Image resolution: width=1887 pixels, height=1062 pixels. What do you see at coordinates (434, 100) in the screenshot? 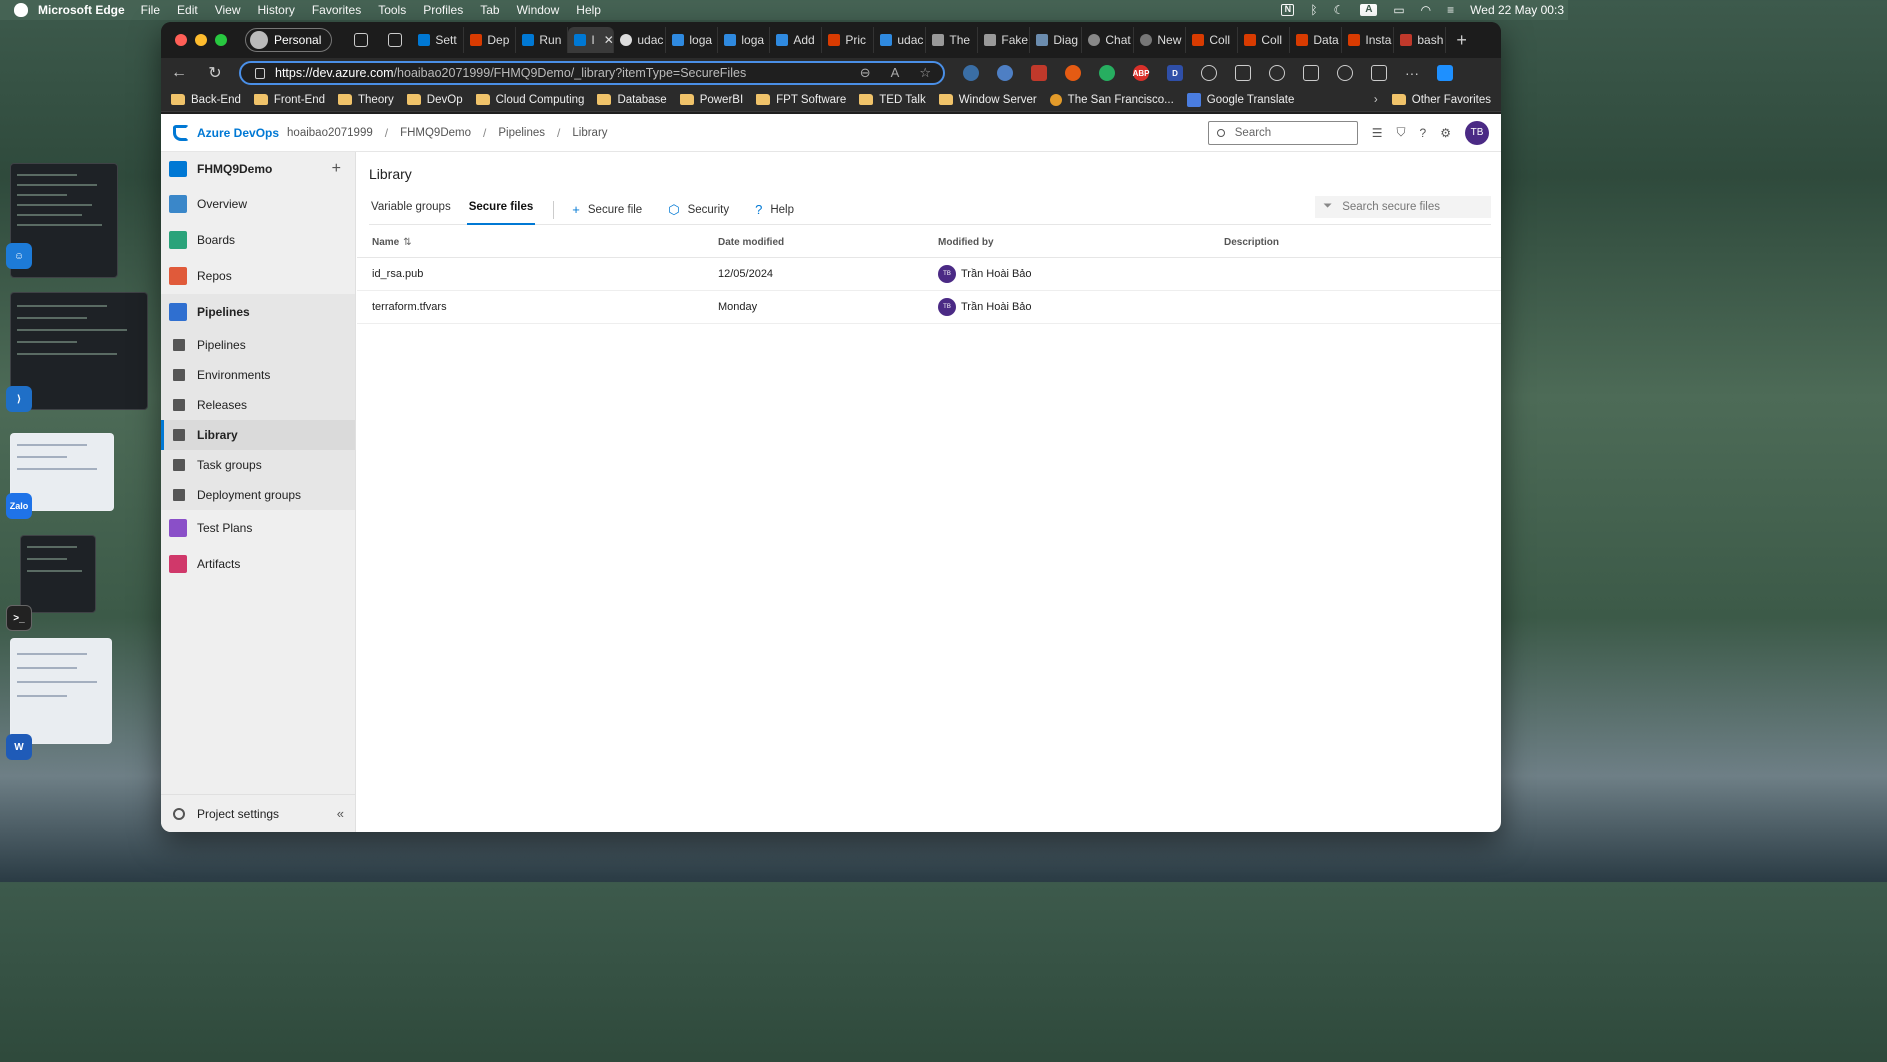
I see `bookmark-folder: DevOp` at bounding box center [434, 100].